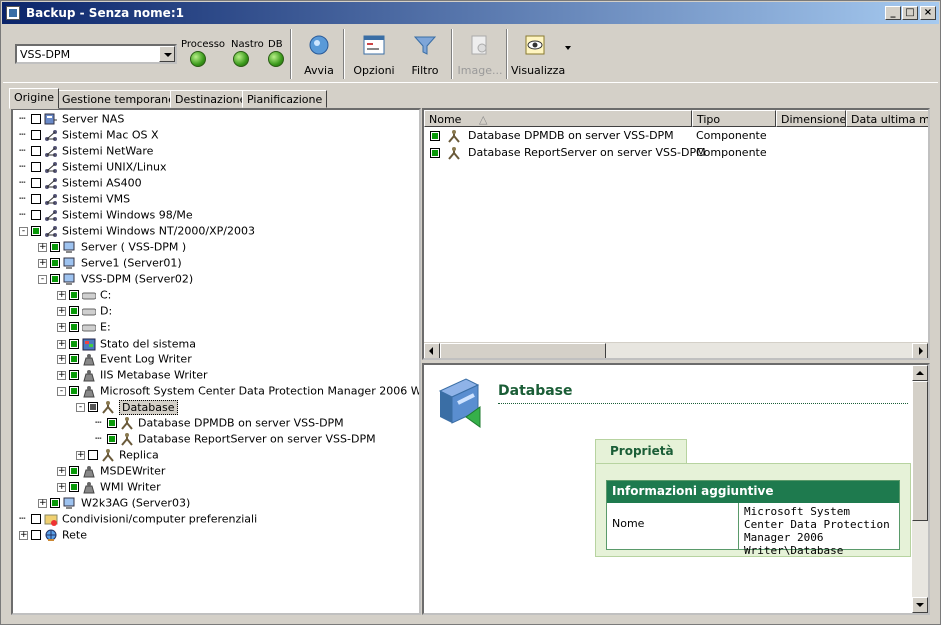  Describe the element at coordinates (920, 373) in the screenshot. I see `scroll-up-button` at that location.